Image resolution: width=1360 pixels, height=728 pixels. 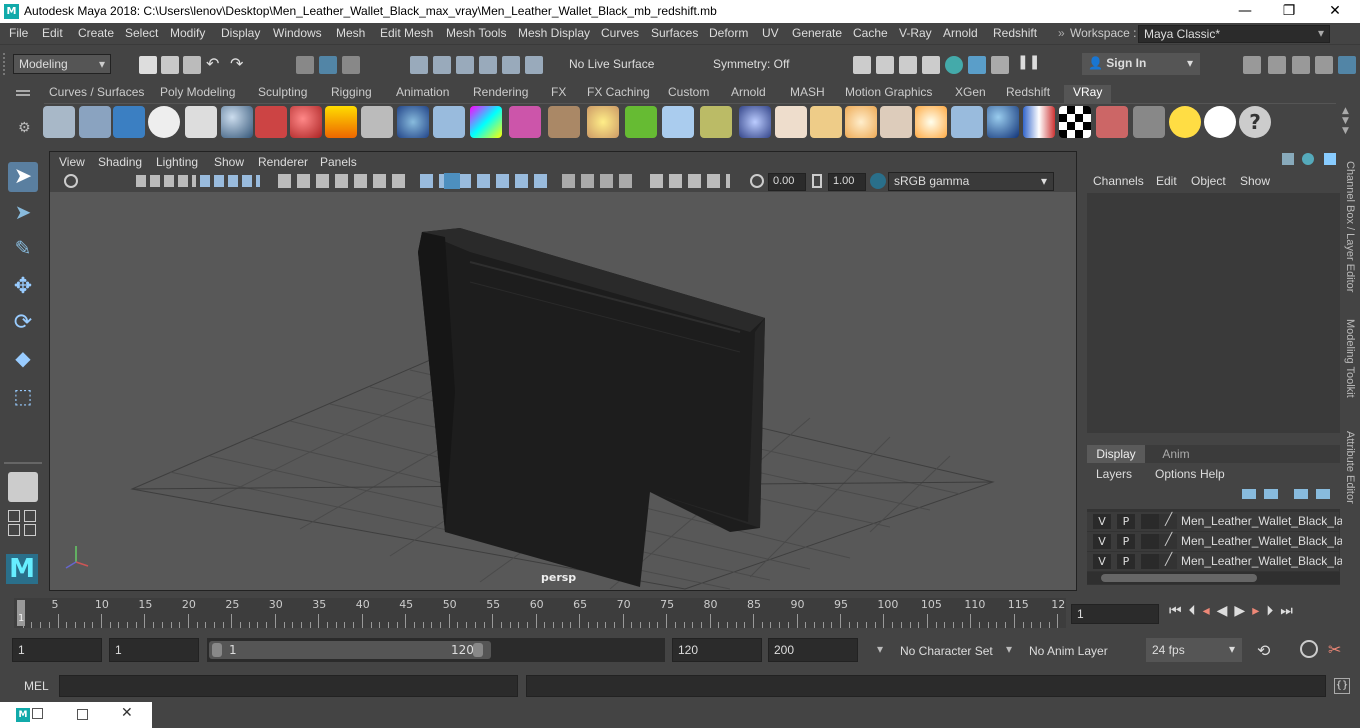 What do you see at coordinates (1115, 614) in the screenshot?
I see `current-frame-field: 1` at bounding box center [1115, 614].